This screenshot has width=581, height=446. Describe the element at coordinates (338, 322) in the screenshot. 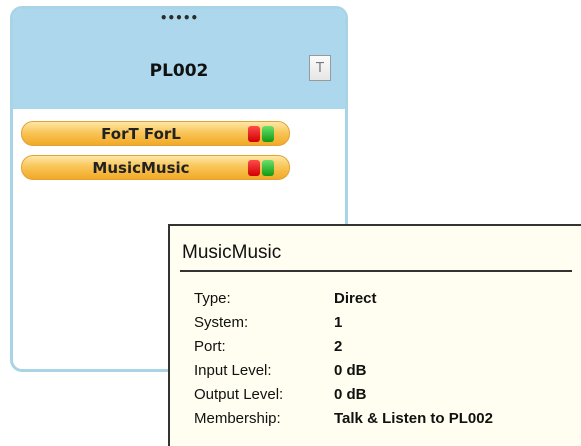

I see `prop-value: 1` at that location.